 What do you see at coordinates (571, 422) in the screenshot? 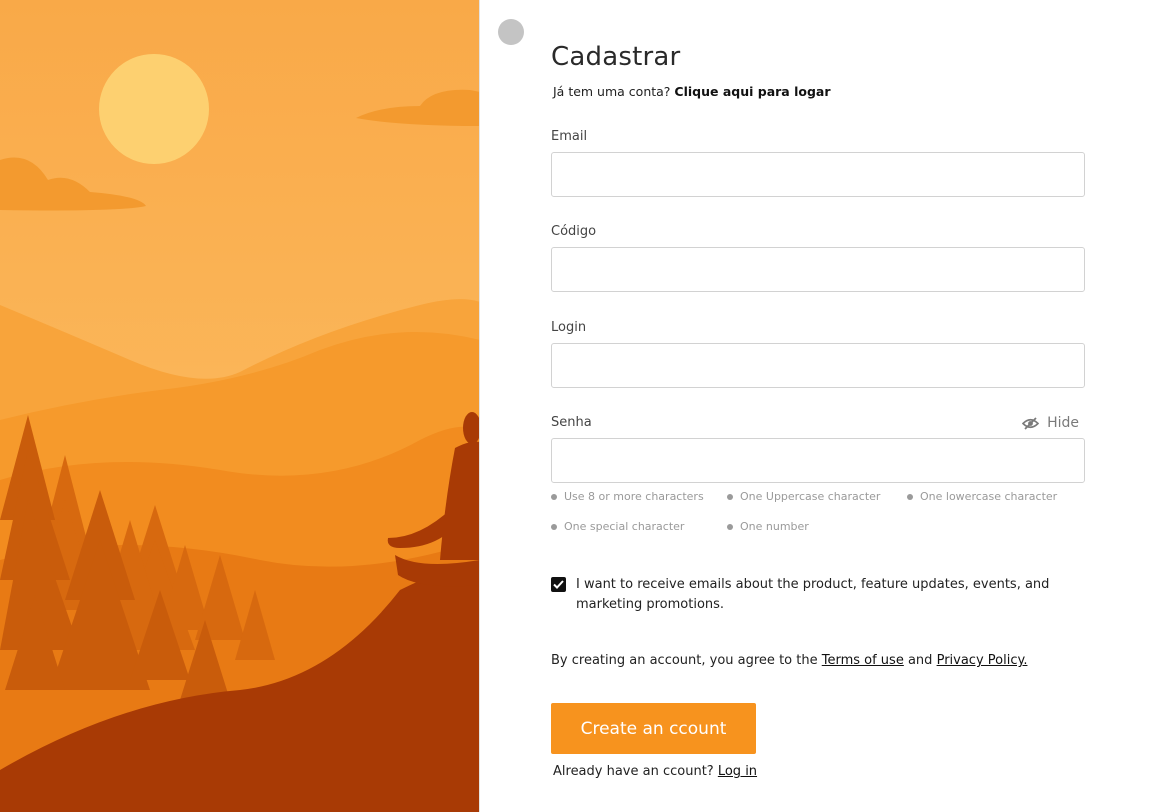
I see `password-label: Senha` at bounding box center [571, 422].